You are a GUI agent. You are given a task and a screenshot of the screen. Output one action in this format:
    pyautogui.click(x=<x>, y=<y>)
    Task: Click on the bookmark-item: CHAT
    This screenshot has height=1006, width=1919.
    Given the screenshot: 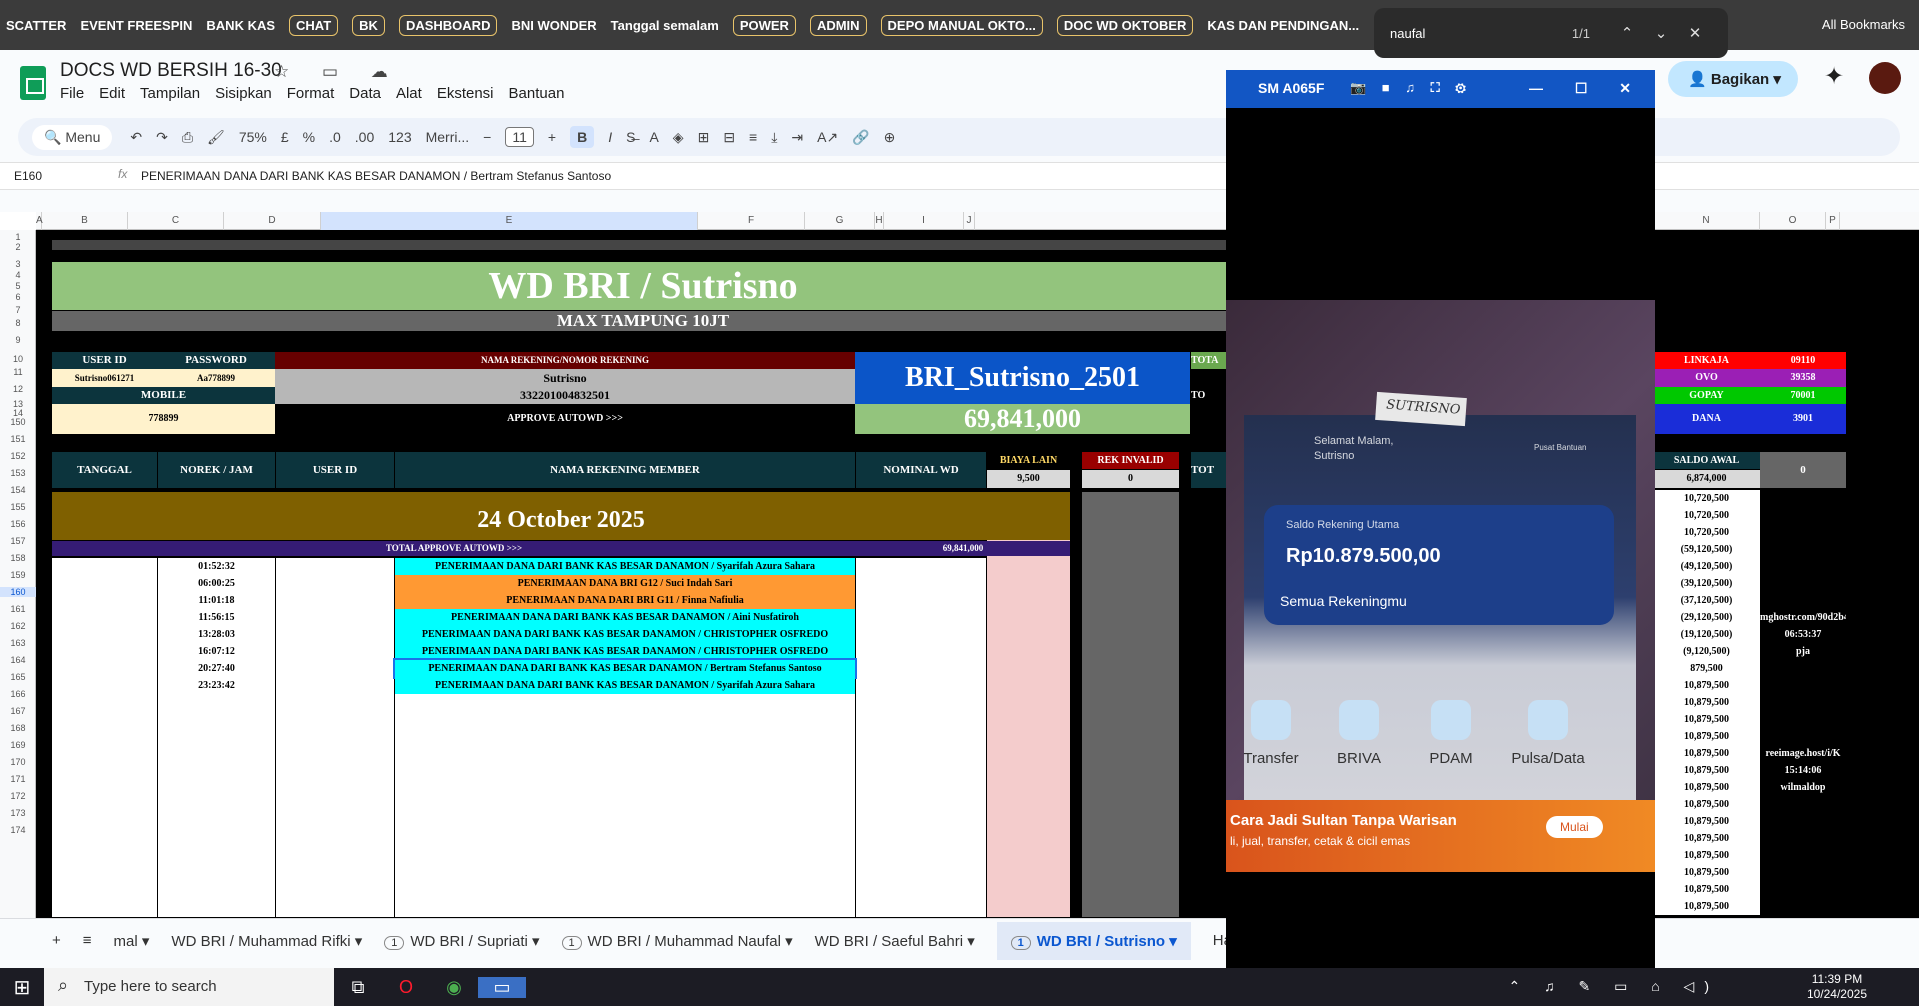 What is the action you would take?
    pyautogui.click(x=314, y=25)
    